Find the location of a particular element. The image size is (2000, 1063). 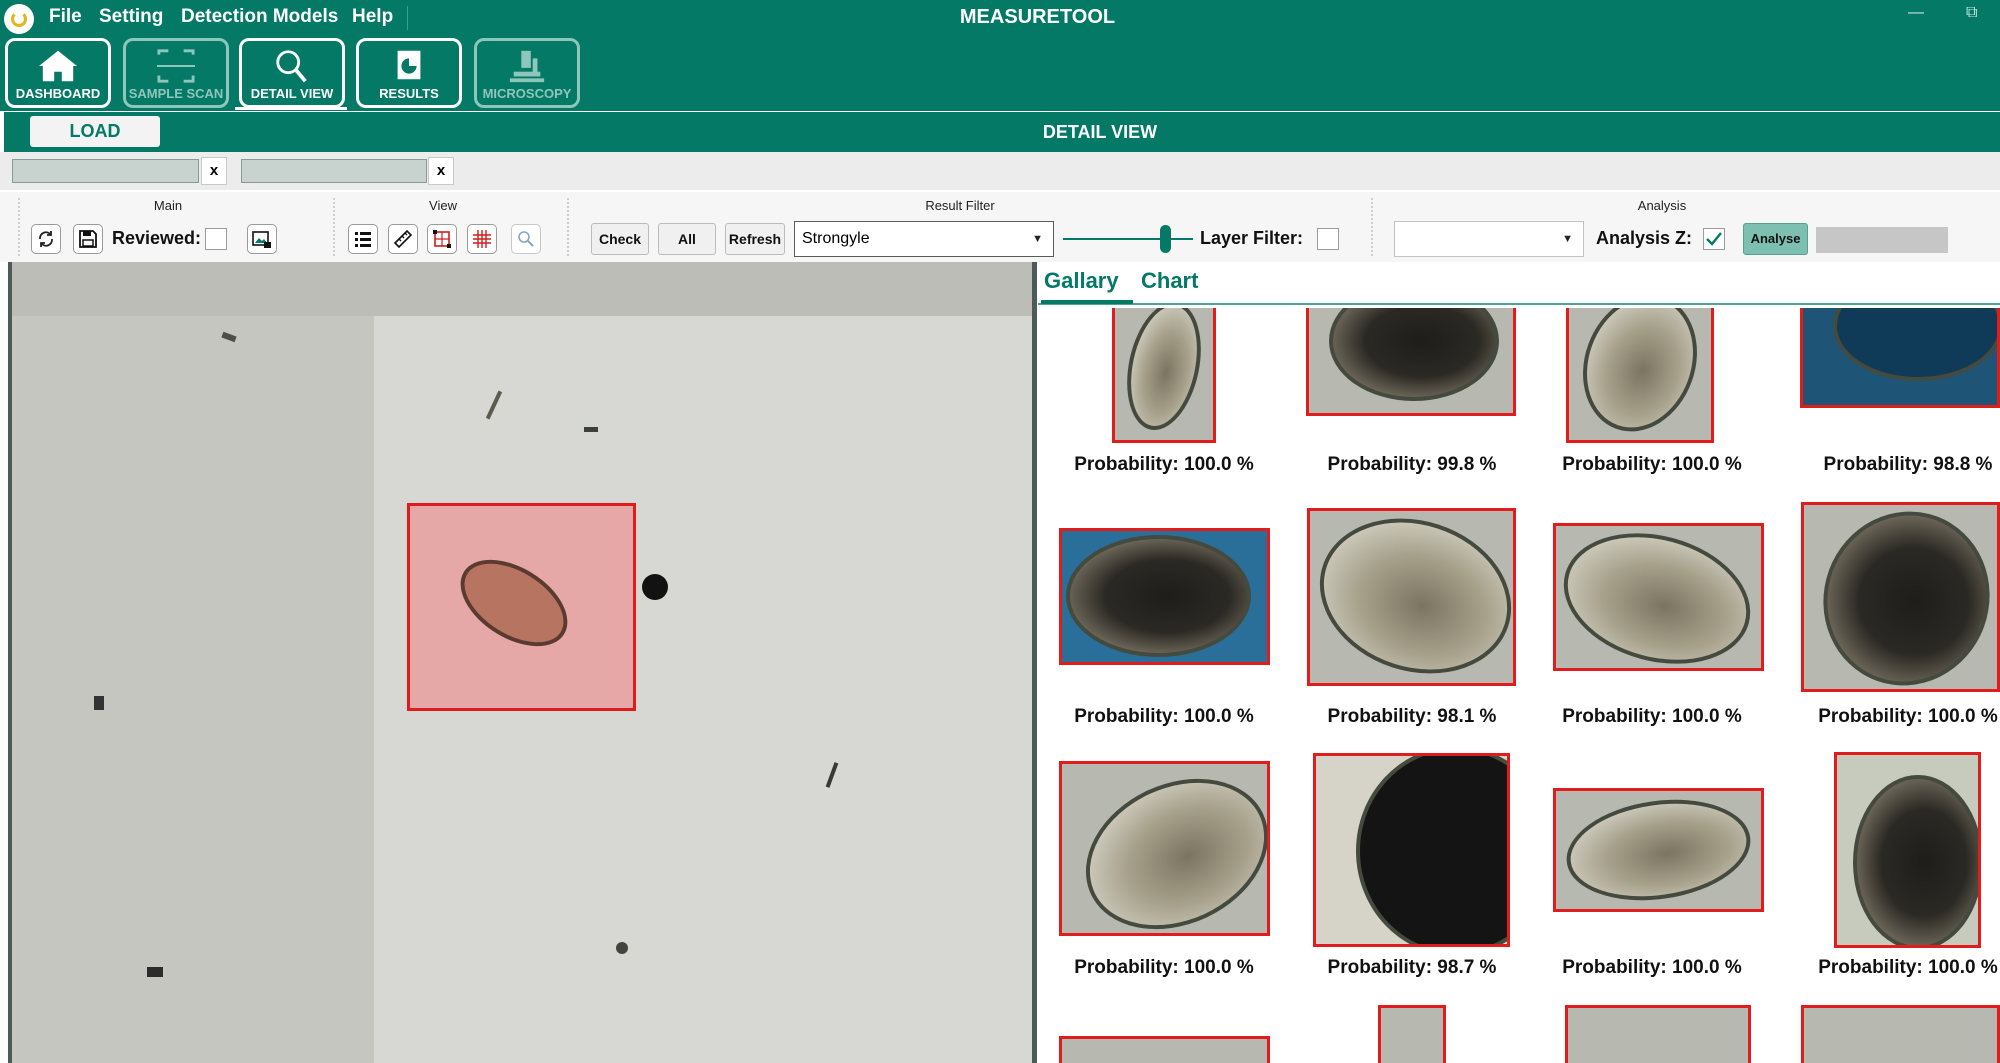

list-view-button is located at coordinates (363, 239).